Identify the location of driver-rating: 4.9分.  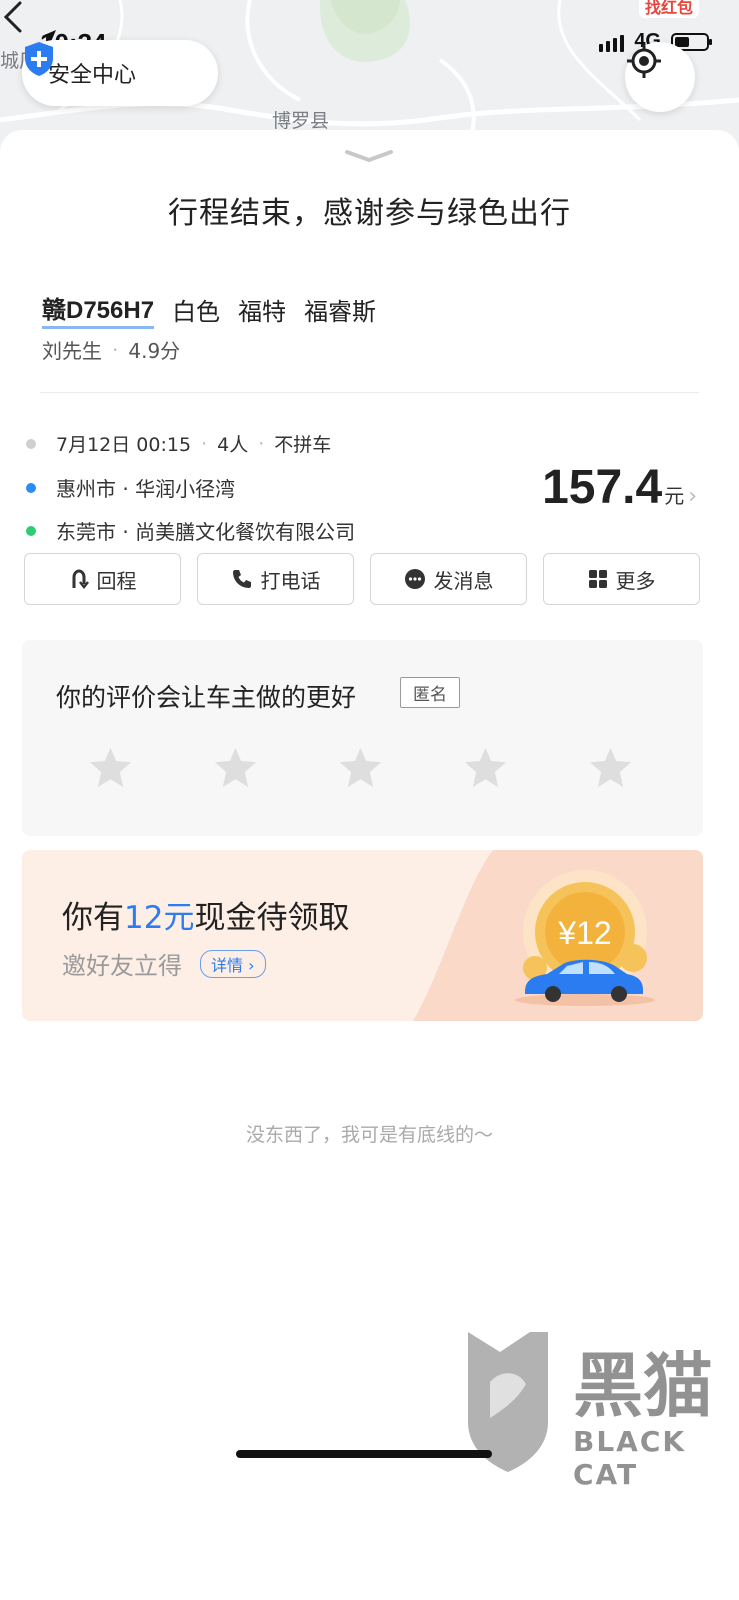
(154, 351).